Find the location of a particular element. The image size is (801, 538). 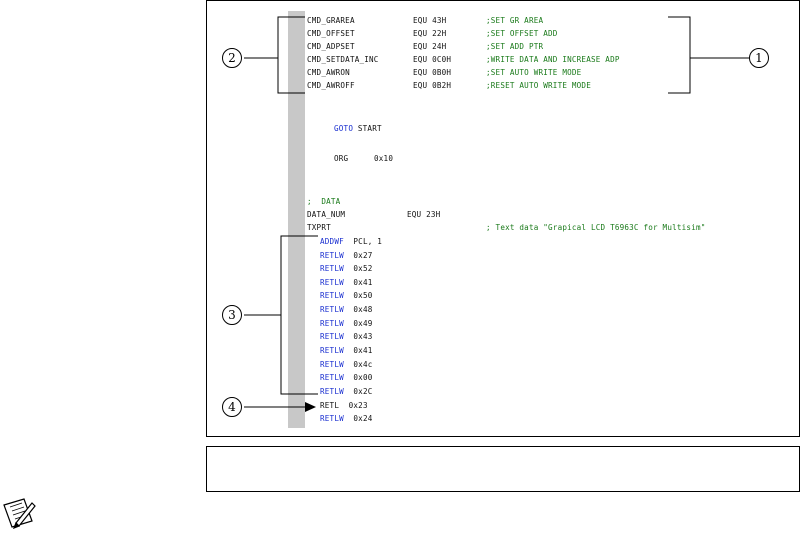

note-pencil-icon is located at coordinates (19, 515).